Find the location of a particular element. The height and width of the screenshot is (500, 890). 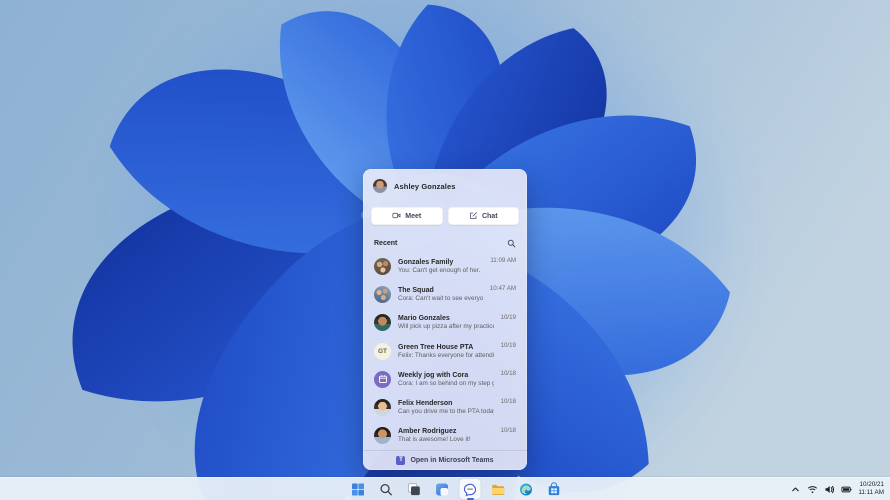

microsoft-store-button is located at coordinates (554, 489).